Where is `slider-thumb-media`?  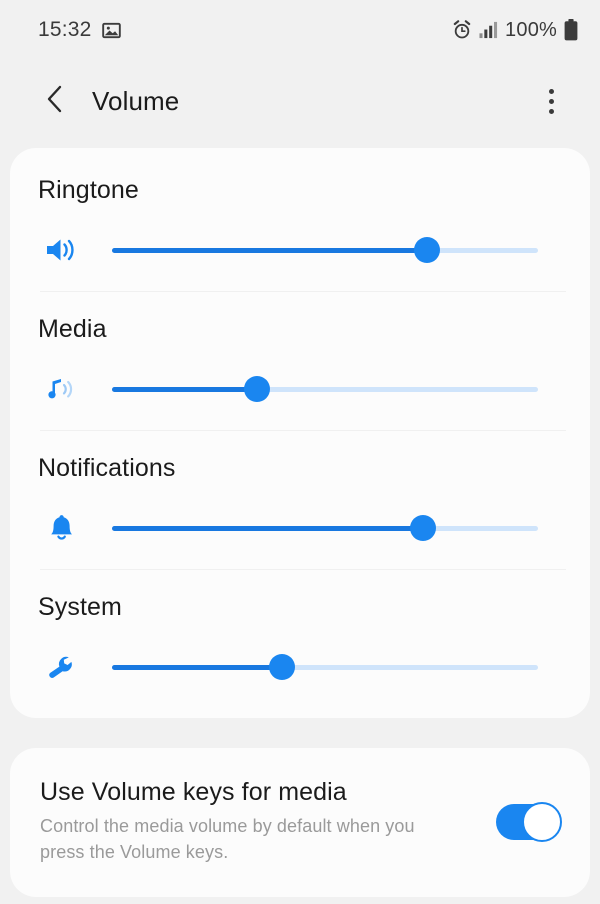
slider-thumb-media is located at coordinates (256, 389).